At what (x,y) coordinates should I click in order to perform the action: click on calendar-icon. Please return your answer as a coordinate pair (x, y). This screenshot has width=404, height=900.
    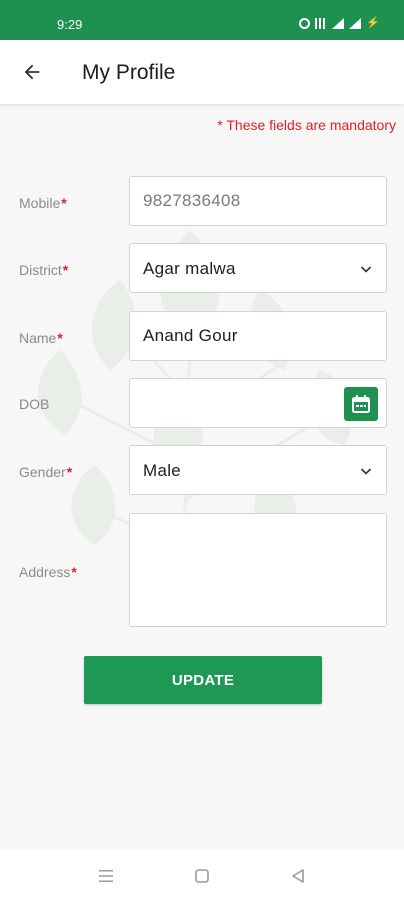
    Looking at the image, I should click on (361, 404).